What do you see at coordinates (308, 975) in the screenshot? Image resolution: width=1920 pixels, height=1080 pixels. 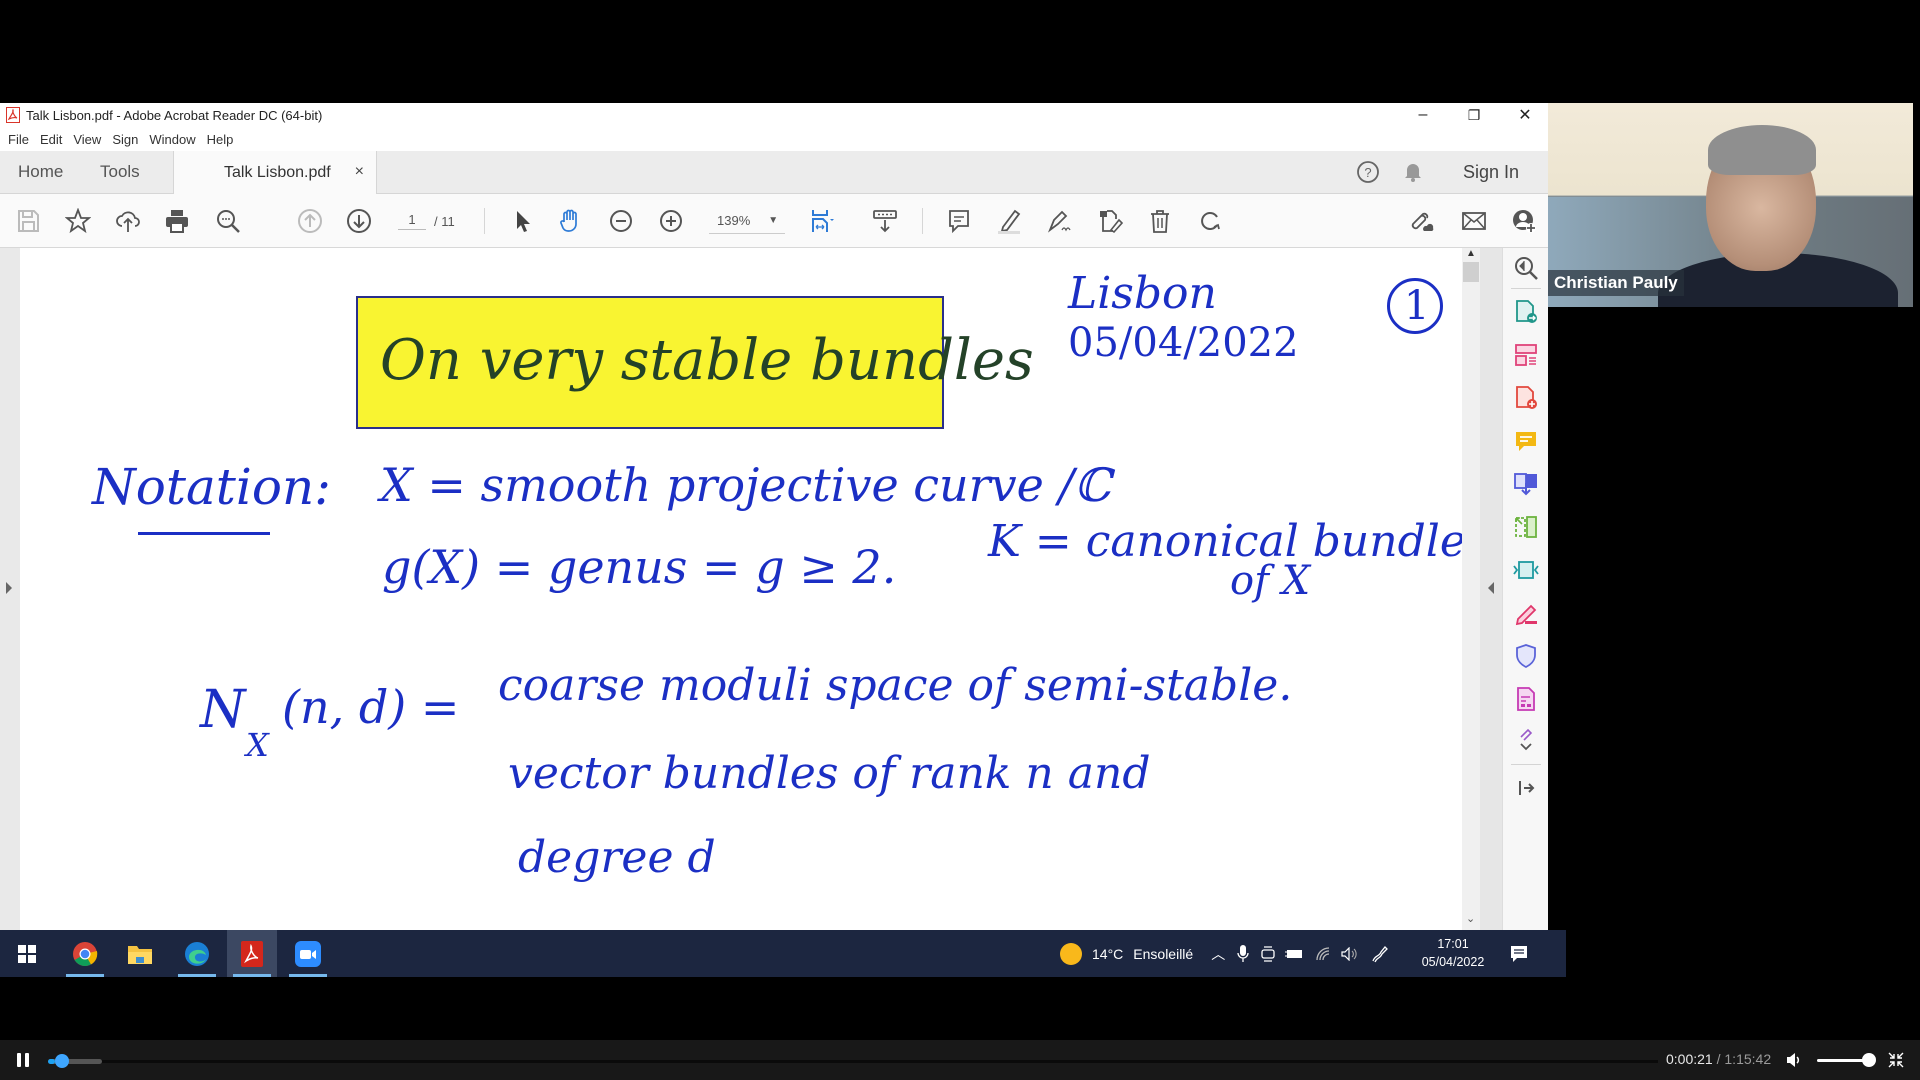 I see `running-indicator` at bounding box center [308, 975].